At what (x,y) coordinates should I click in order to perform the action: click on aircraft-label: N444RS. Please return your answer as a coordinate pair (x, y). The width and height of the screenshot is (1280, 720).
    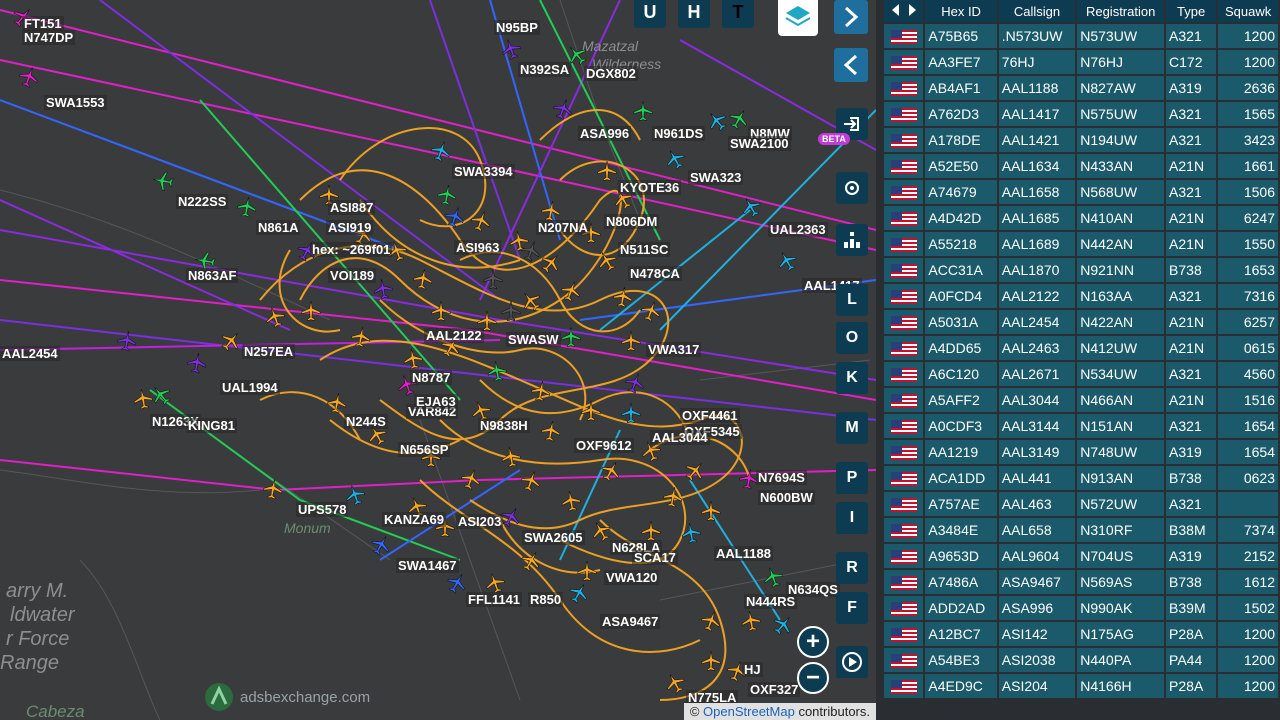
    Looking at the image, I should click on (771, 601).